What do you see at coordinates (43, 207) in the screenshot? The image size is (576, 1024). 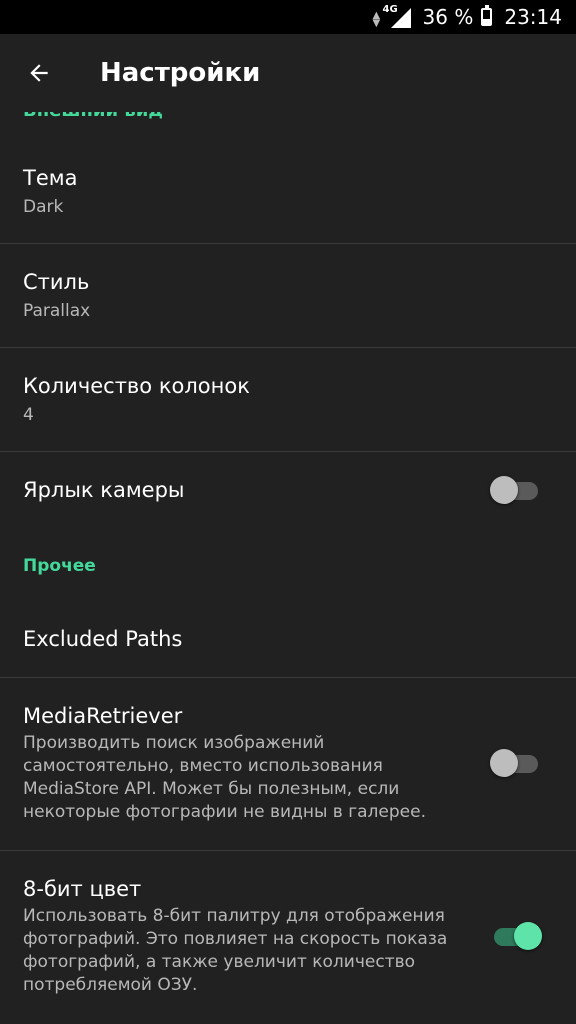 I see `setting-value: Dark` at bounding box center [43, 207].